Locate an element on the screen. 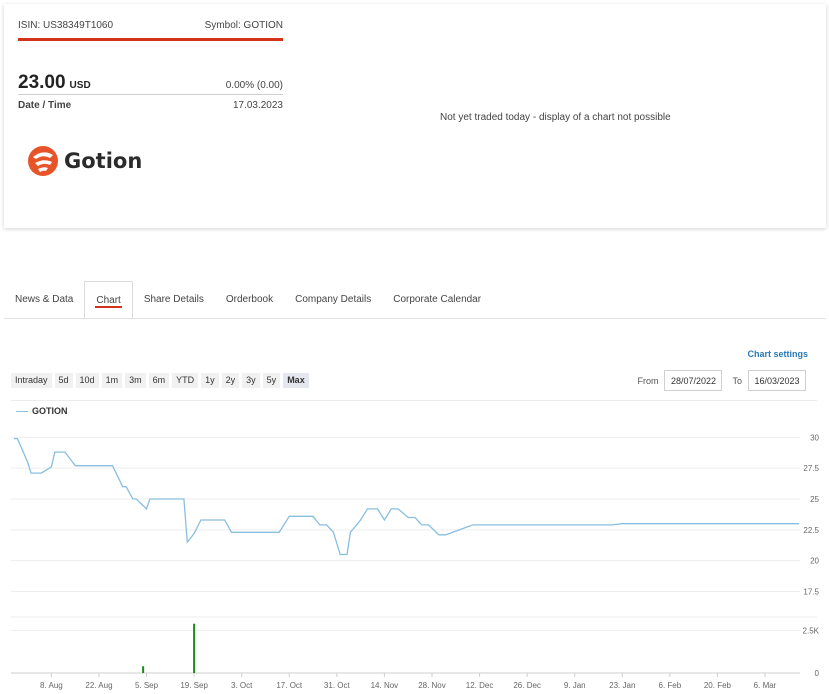 This screenshot has height=694, width=829. y-tick-label: 20 is located at coordinates (814, 561).